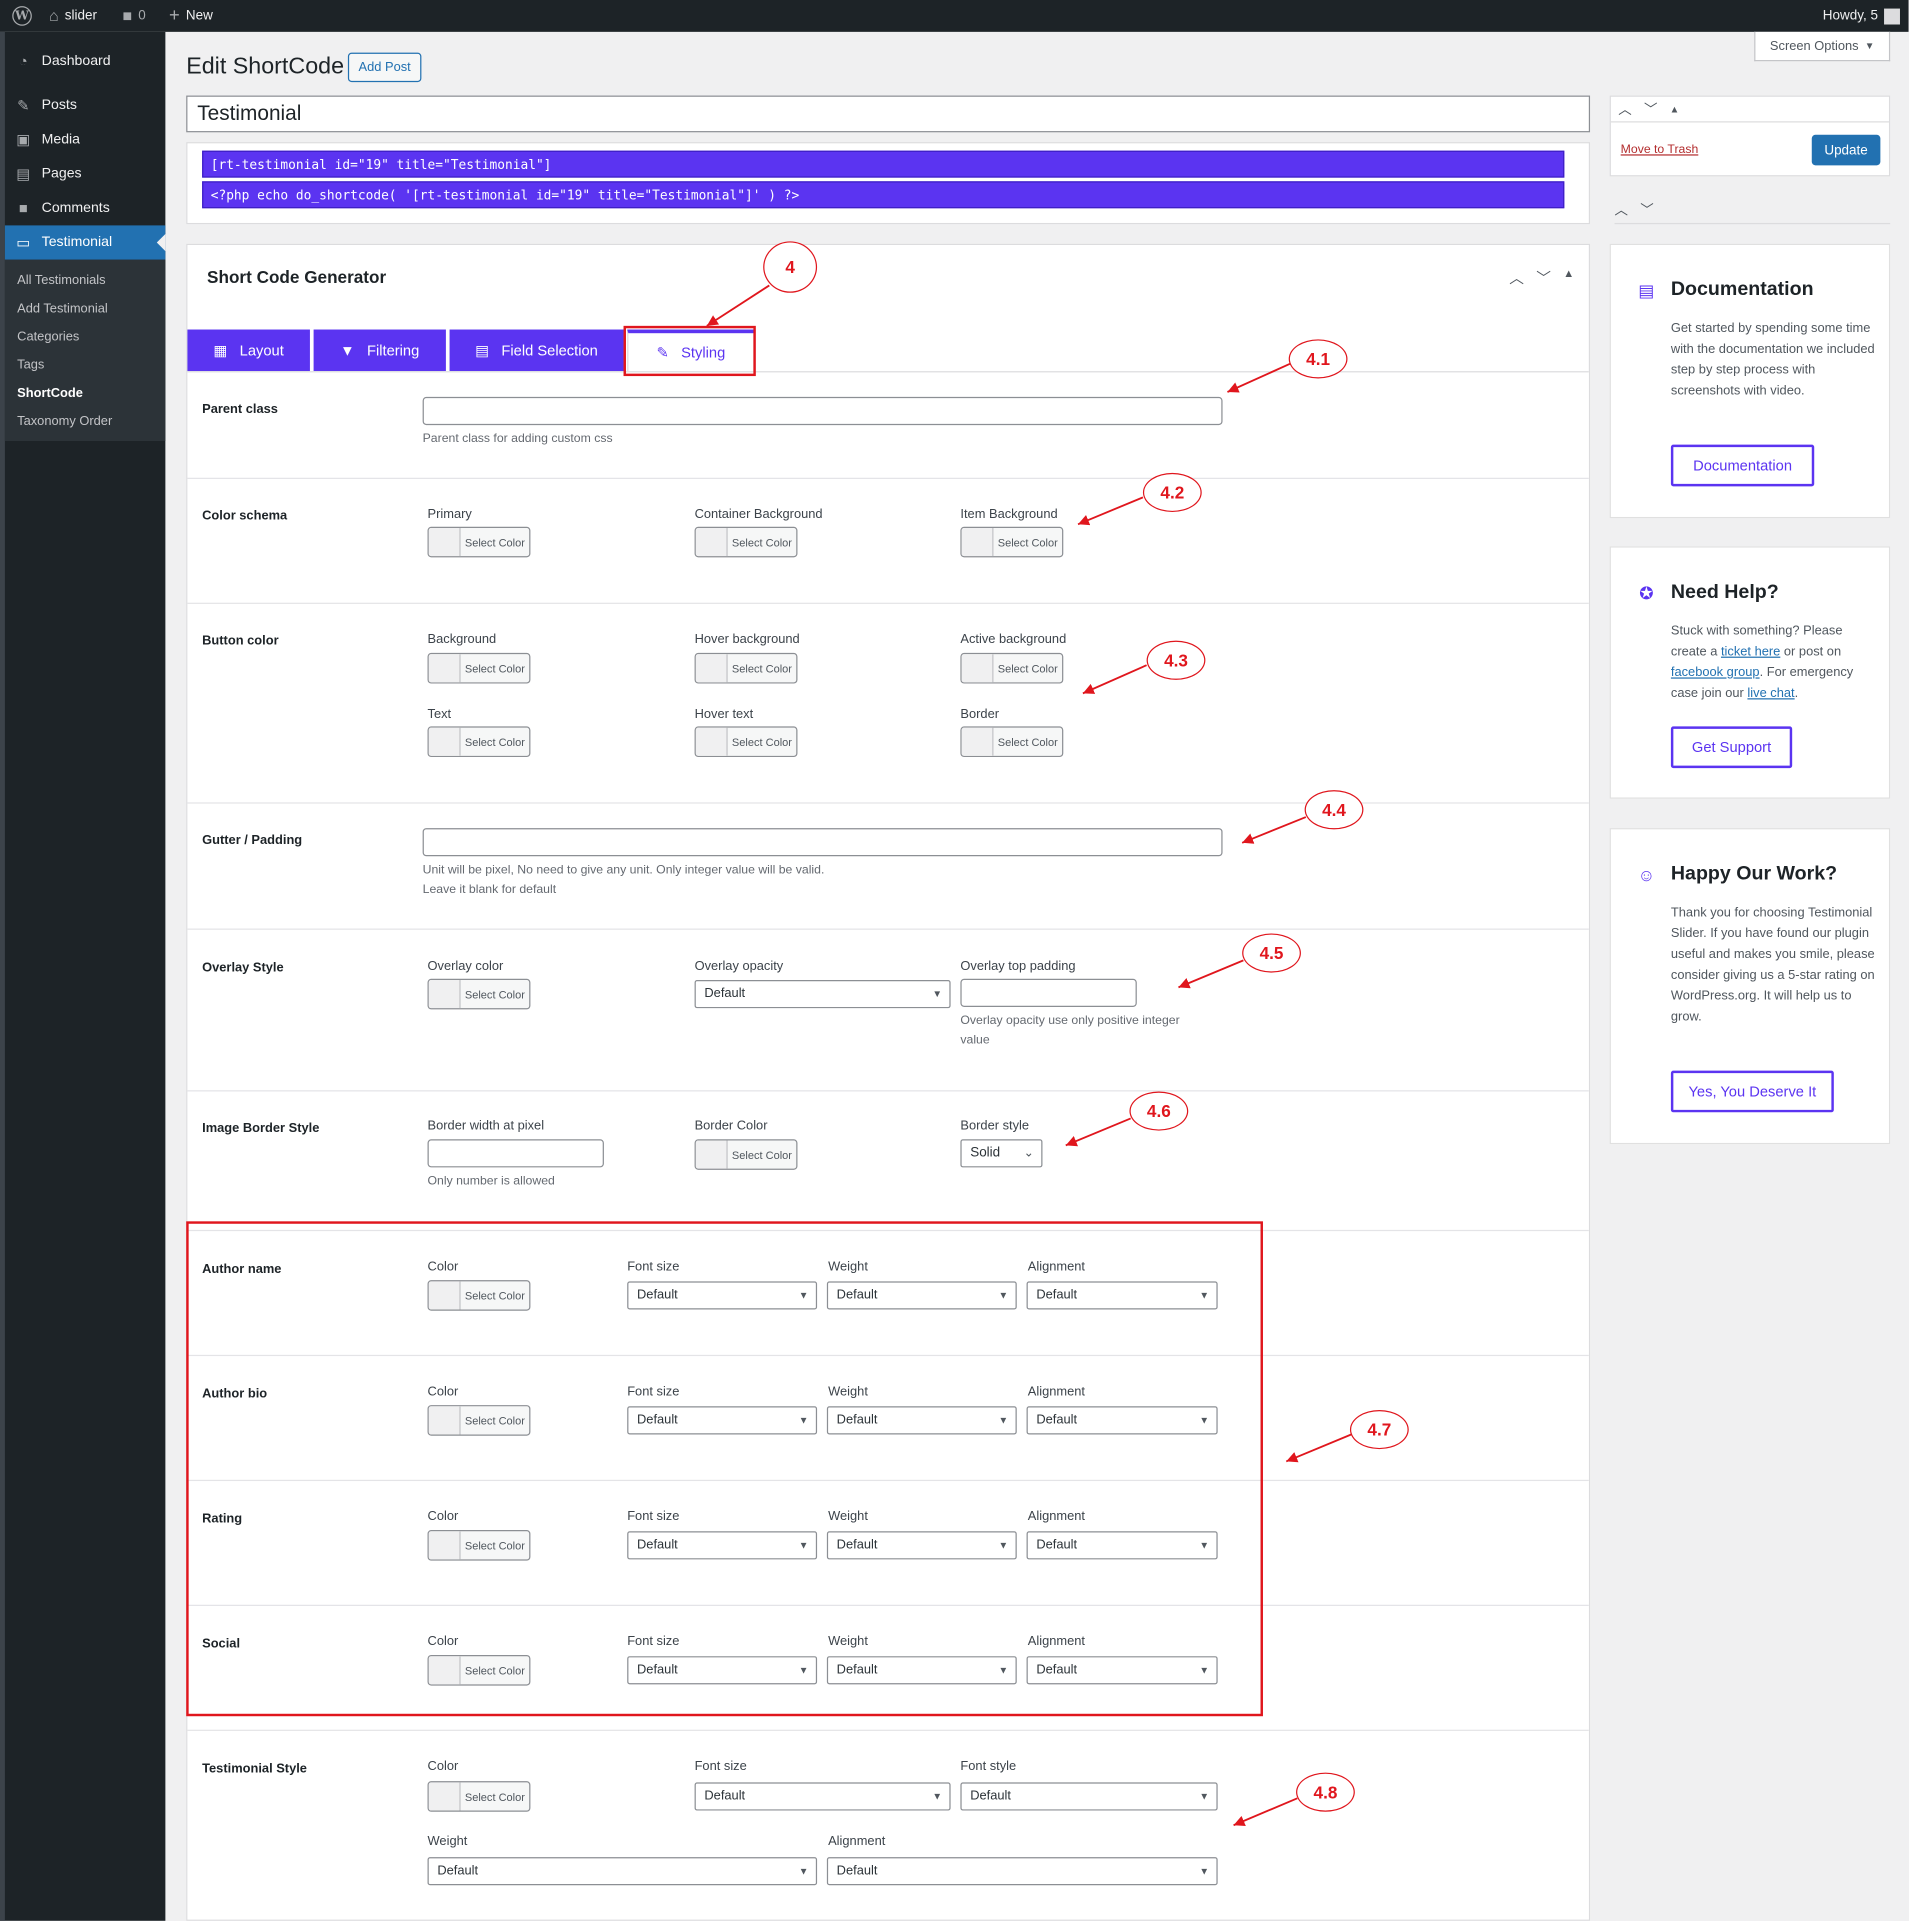 The width and height of the screenshot is (1909, 1921). What do you see at coordinates (691, 350) in the screenshot?
I see `tab-styling: ✎ Styling` at bounding box center [691, 350].